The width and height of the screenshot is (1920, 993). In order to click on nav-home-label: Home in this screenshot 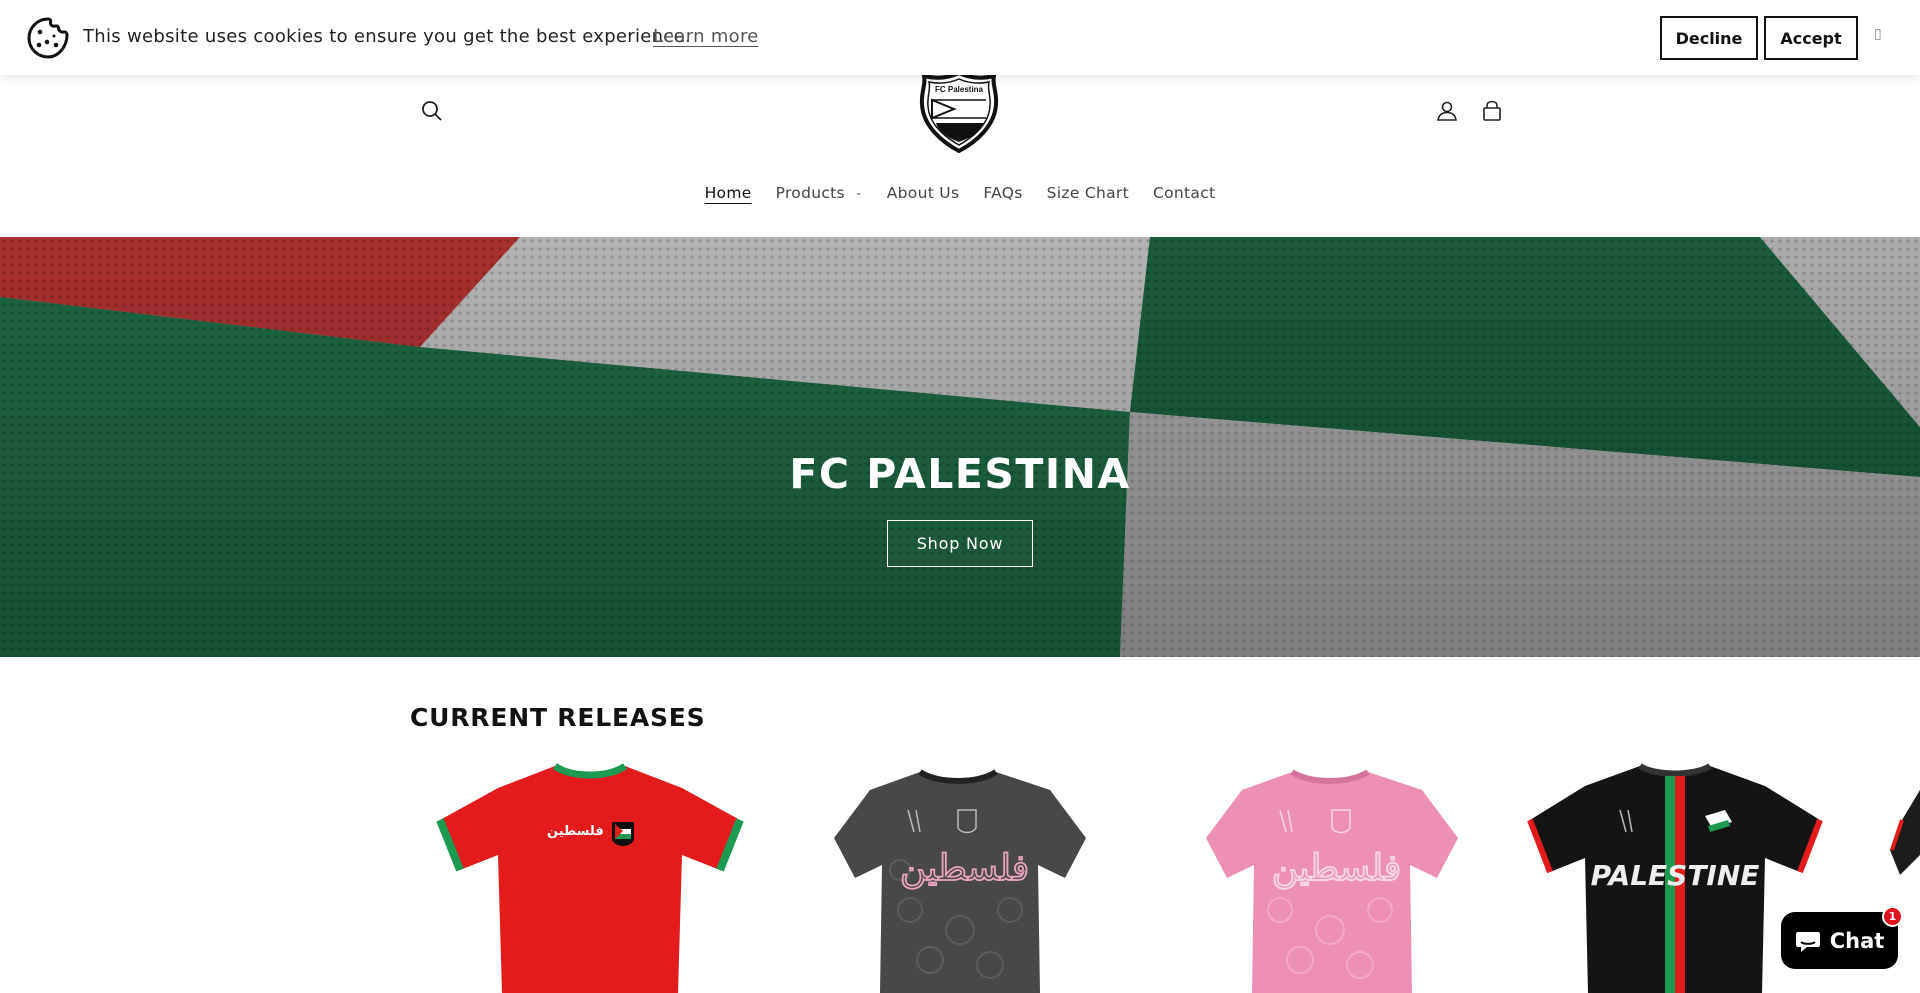, I will do `click(728, 193)`.